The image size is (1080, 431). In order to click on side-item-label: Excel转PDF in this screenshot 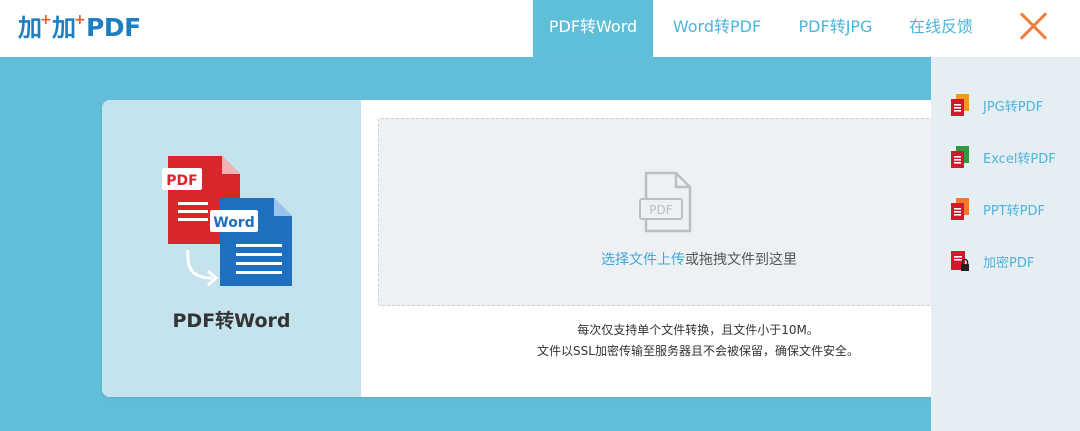, I will do `click(1019, 159)`.